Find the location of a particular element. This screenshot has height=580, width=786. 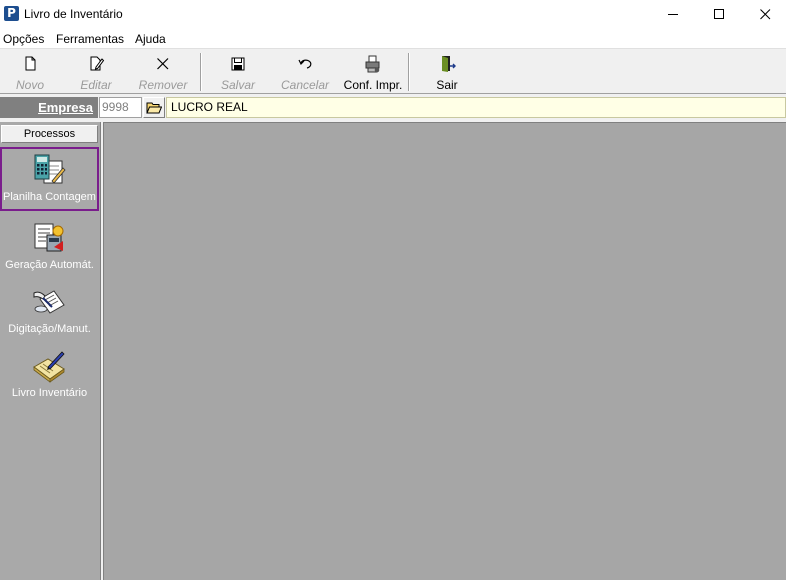

novo-label: Novo is located at coordinates (29, 85).